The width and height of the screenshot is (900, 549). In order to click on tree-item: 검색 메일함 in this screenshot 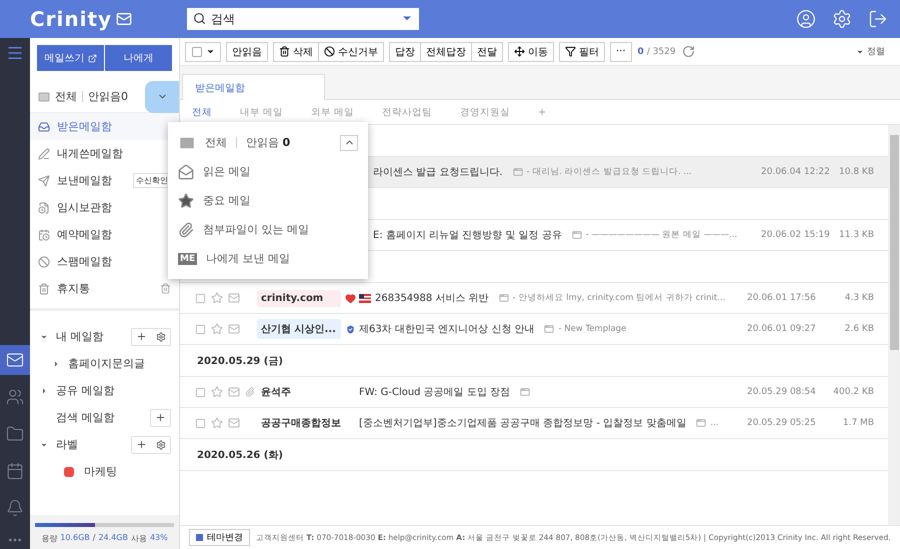, I will do `click(85, 417)`.